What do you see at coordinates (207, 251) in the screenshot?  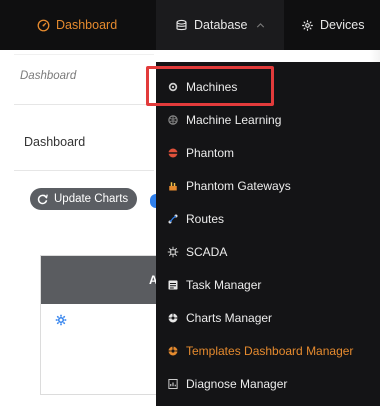 I see `menu-item-label: SCADA` at bounding box center [207, 251].